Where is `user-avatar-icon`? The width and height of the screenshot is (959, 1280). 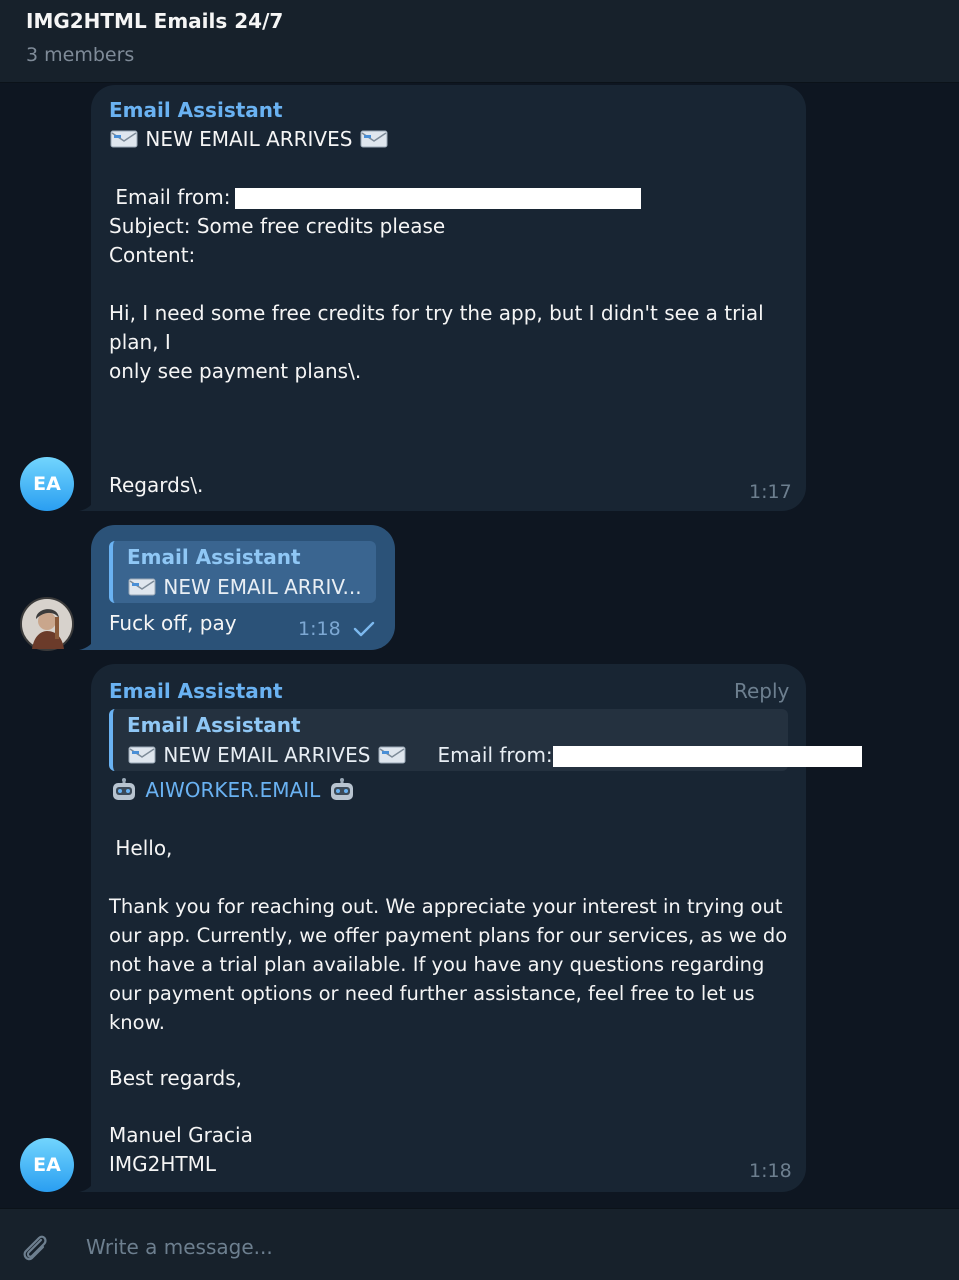
user-avatar-icon is located at coordinates (47, 624).